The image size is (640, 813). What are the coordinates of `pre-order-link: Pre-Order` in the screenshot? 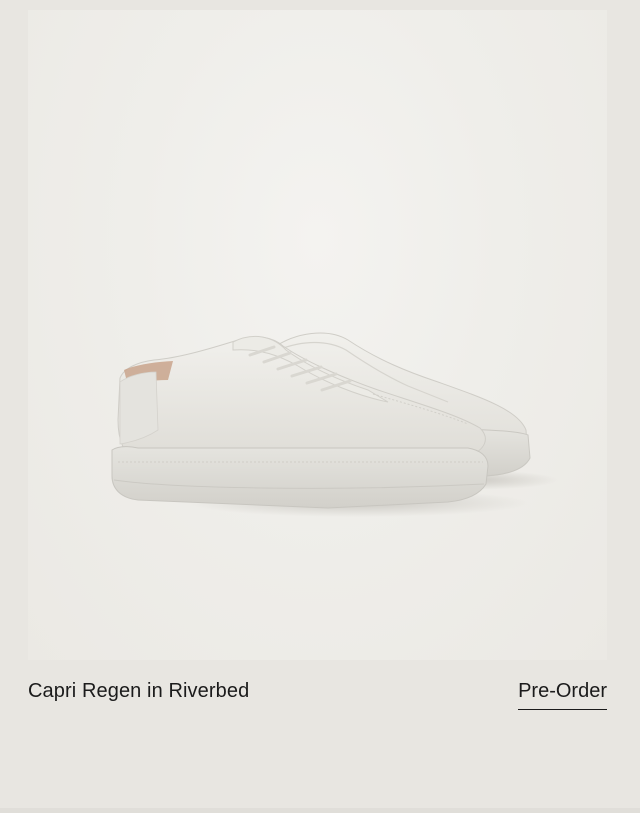 It's located at (562, 695).